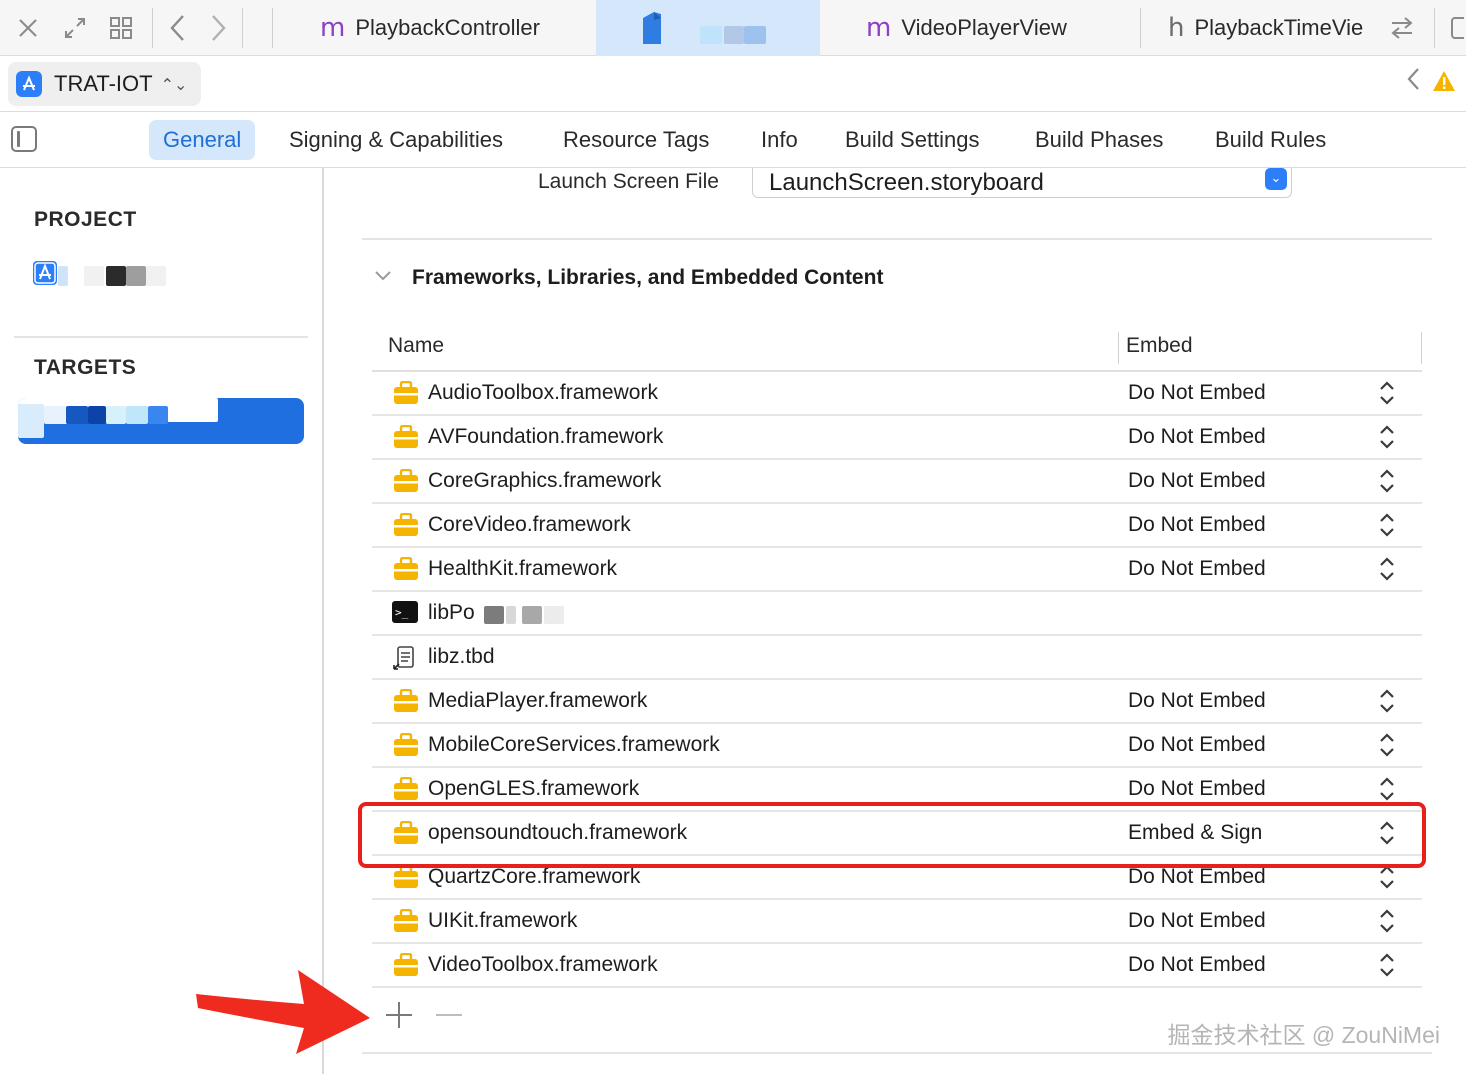 Image resolution: width=1466 pixels, height=1074 pixels. I want to click on remove-framework-button, so click(449, 1018).